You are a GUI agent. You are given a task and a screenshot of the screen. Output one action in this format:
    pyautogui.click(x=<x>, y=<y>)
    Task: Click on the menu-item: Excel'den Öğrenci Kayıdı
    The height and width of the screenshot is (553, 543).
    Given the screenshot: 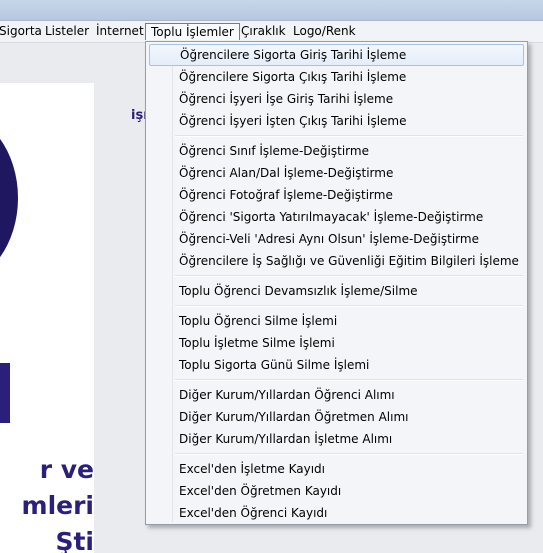 What is the action you would take?
    pyautogui.click(x=336, y=513)
    